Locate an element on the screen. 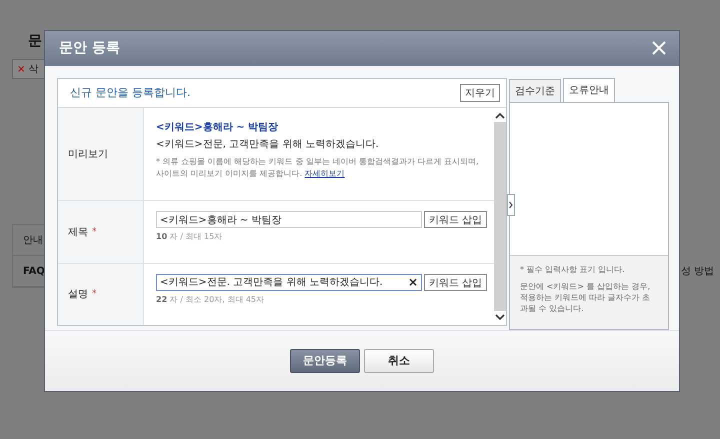 The image size is (720, 439). text-field: <키워드>전문. 고객만족을 위해 노력하겠습니다. × is located at coordinates (289, 282).